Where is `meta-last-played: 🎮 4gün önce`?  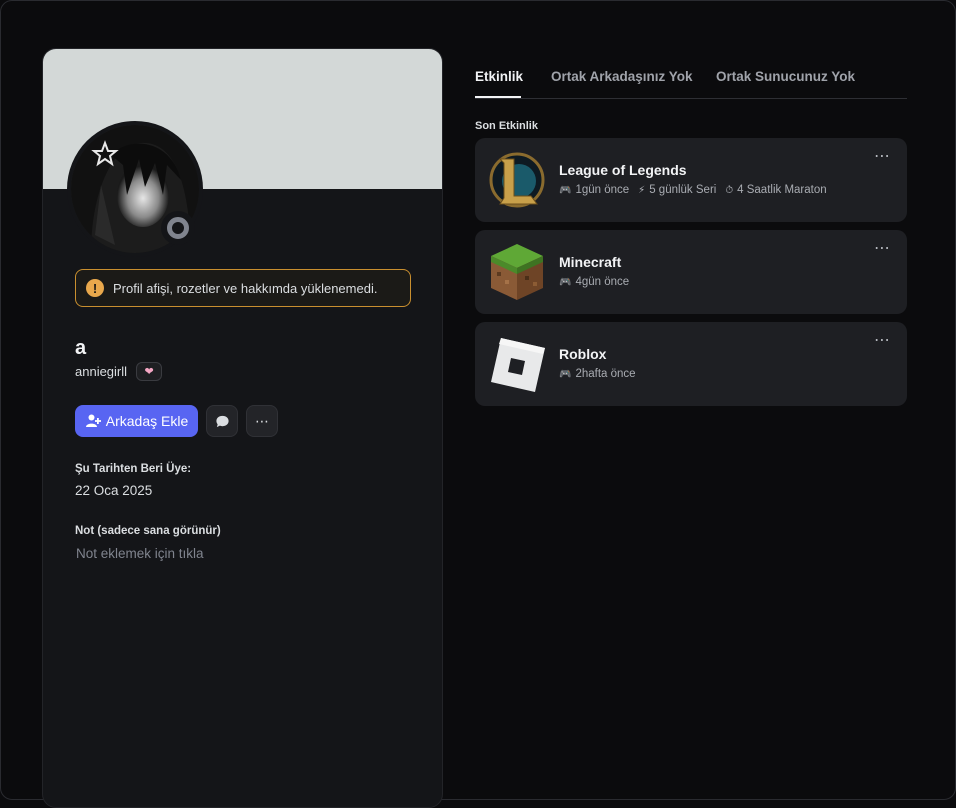 meta-last-played: 🎮 4gün önce is located at coordinates (594, 282).